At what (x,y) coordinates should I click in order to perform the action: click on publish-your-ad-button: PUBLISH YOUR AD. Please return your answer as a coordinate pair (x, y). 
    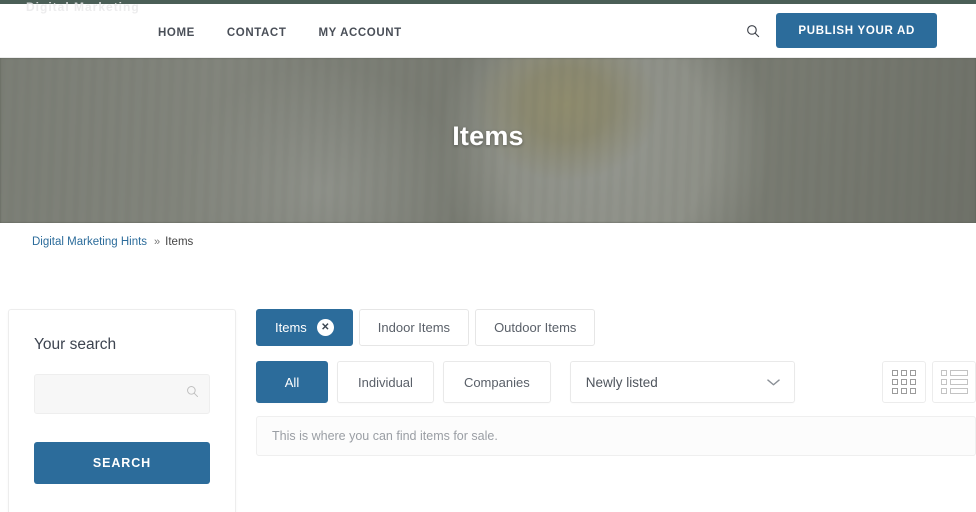
    Looking at the image, I should click on (856, 30).